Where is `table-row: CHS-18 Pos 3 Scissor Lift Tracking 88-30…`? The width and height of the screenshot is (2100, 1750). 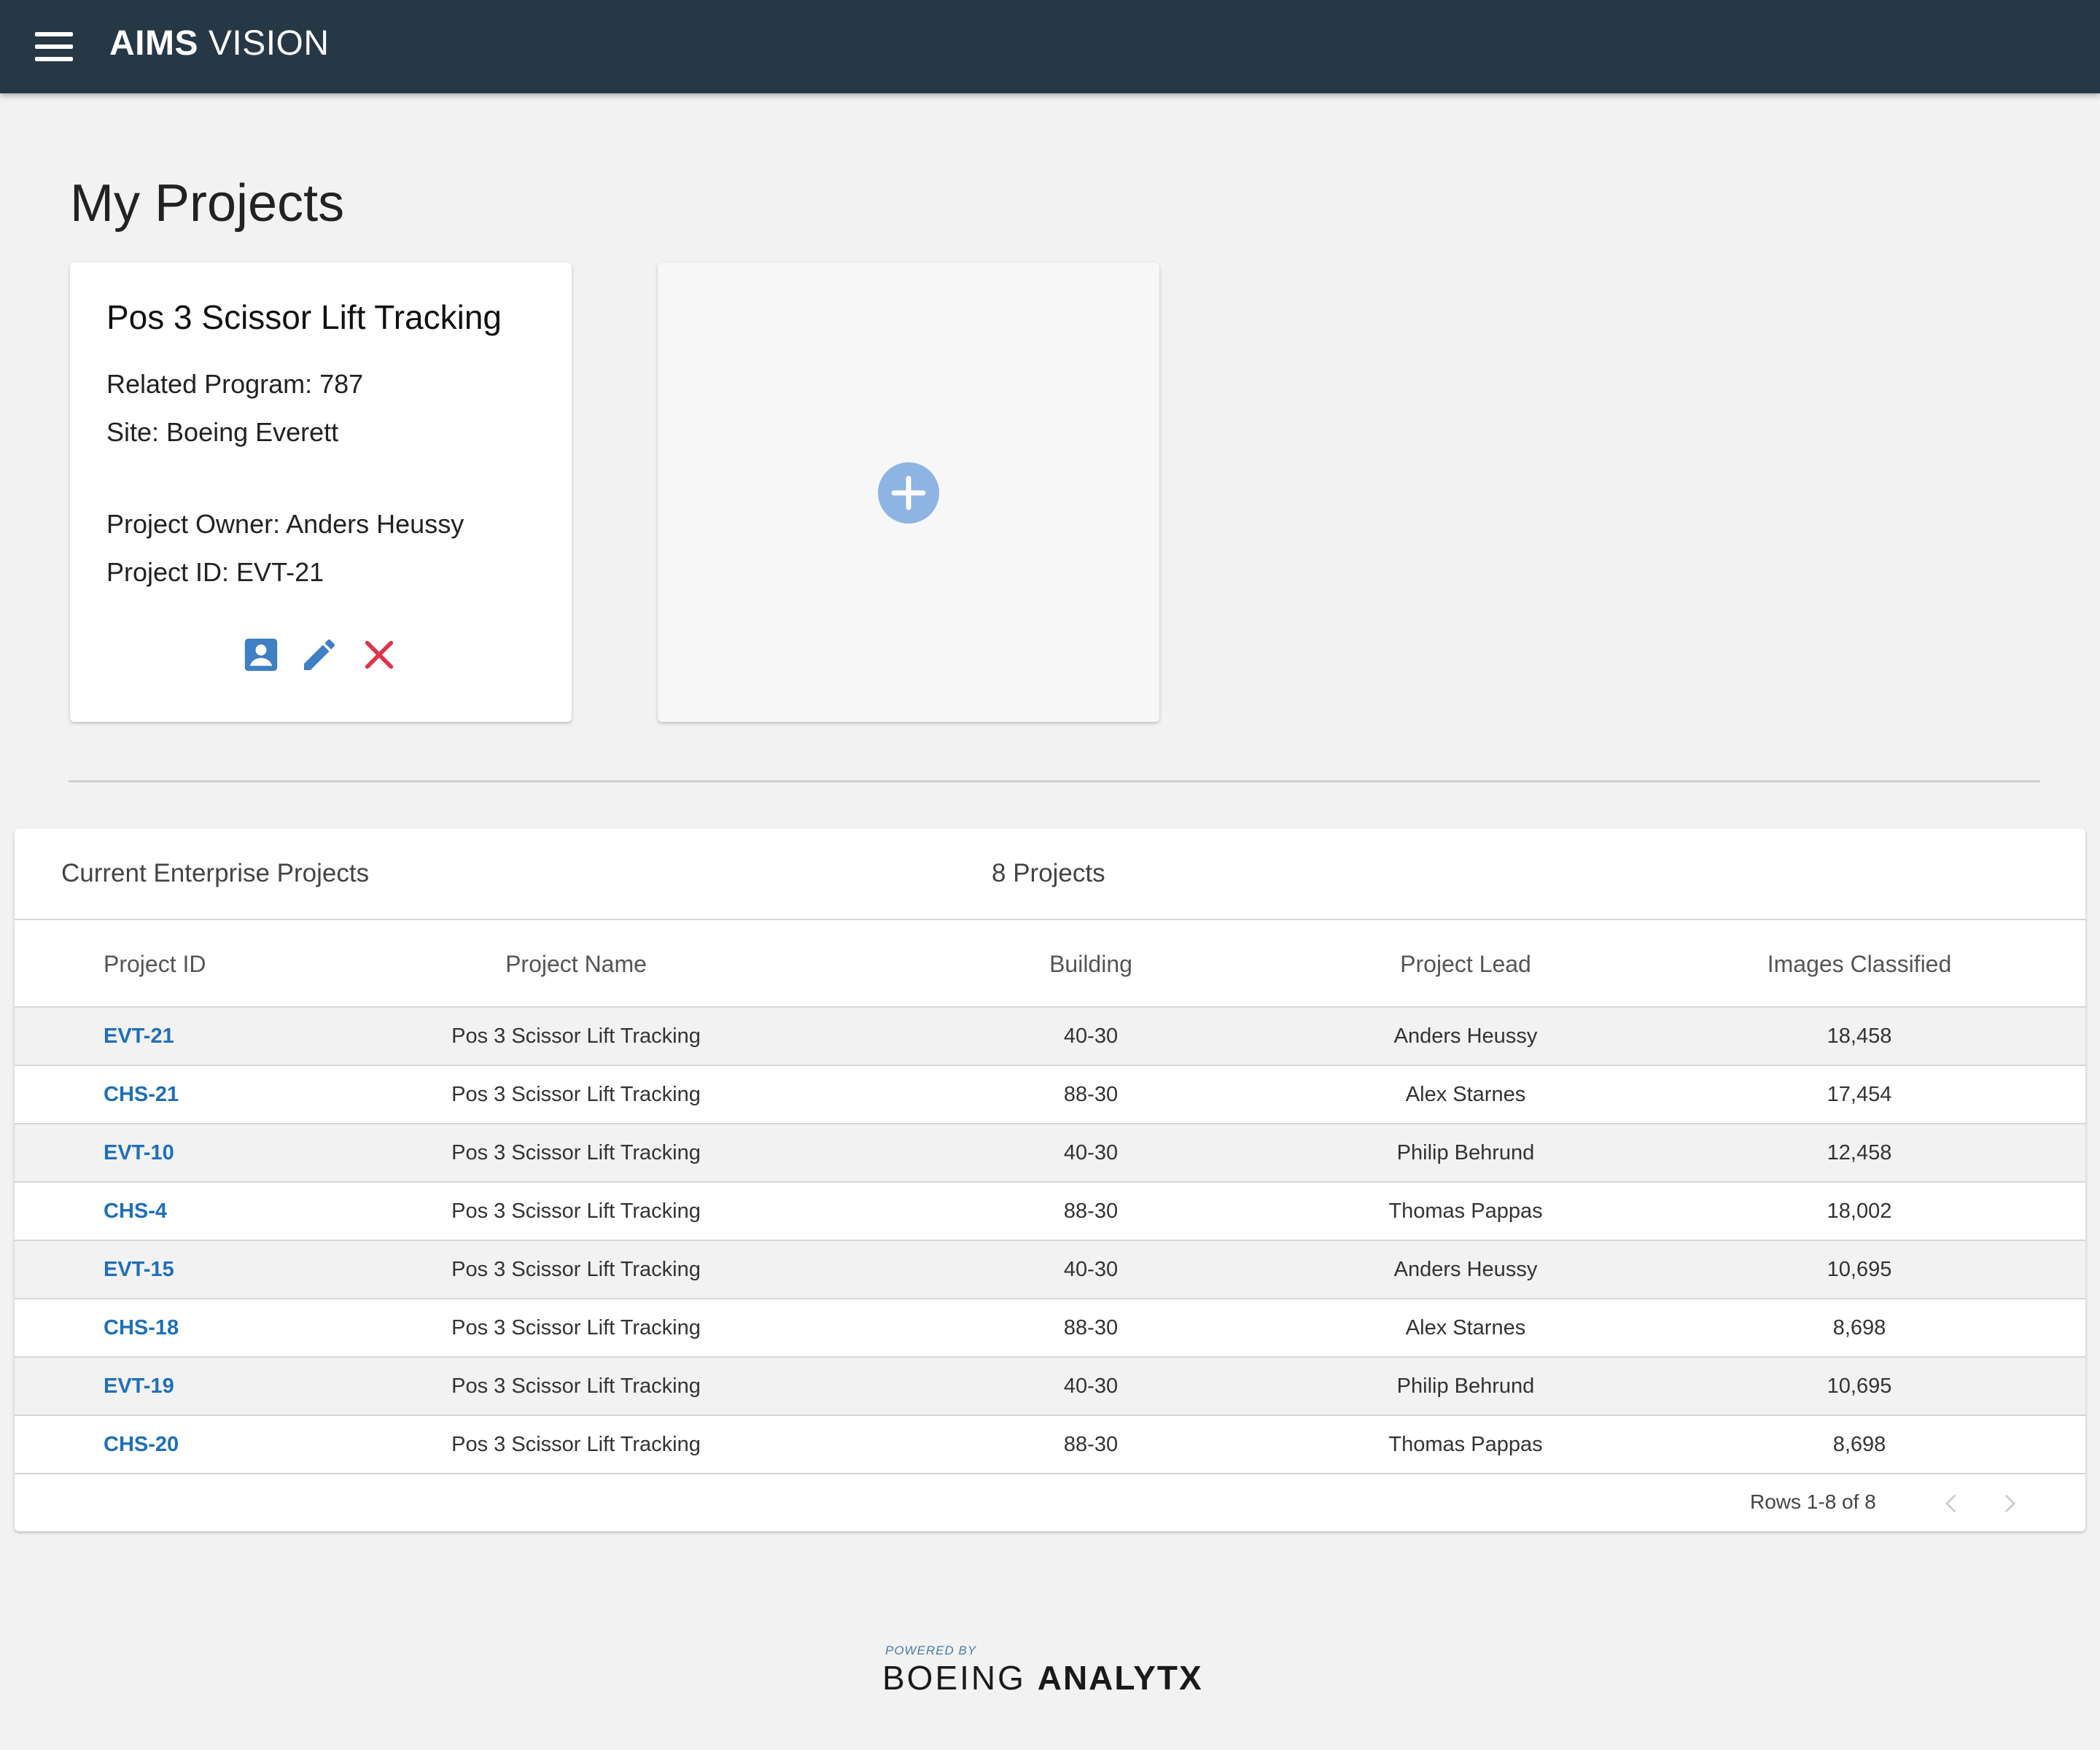 table-row: CHS-18 Pos 3 Scissor Lift Tracking 88-30… is located at coordinates (1050, 1328).